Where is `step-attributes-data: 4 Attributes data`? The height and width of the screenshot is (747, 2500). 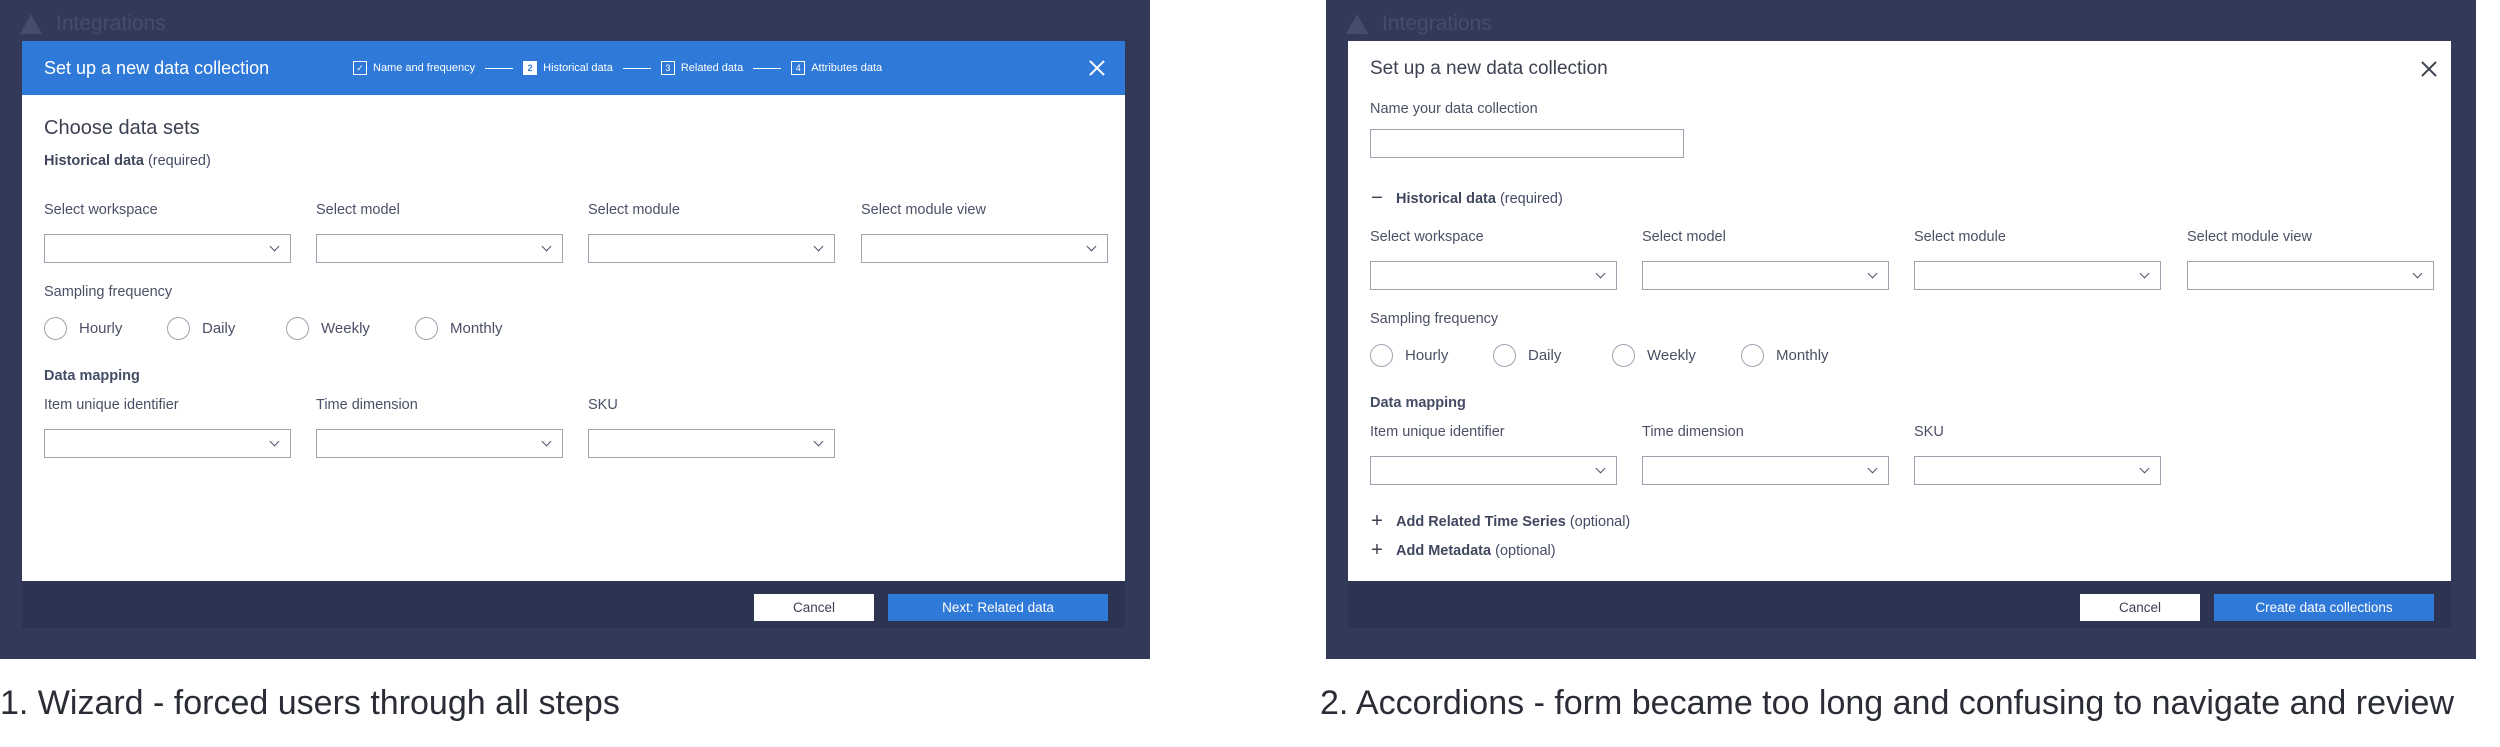 step-attributes-data: 4 Attributes data is located at coordinates (836, 68).